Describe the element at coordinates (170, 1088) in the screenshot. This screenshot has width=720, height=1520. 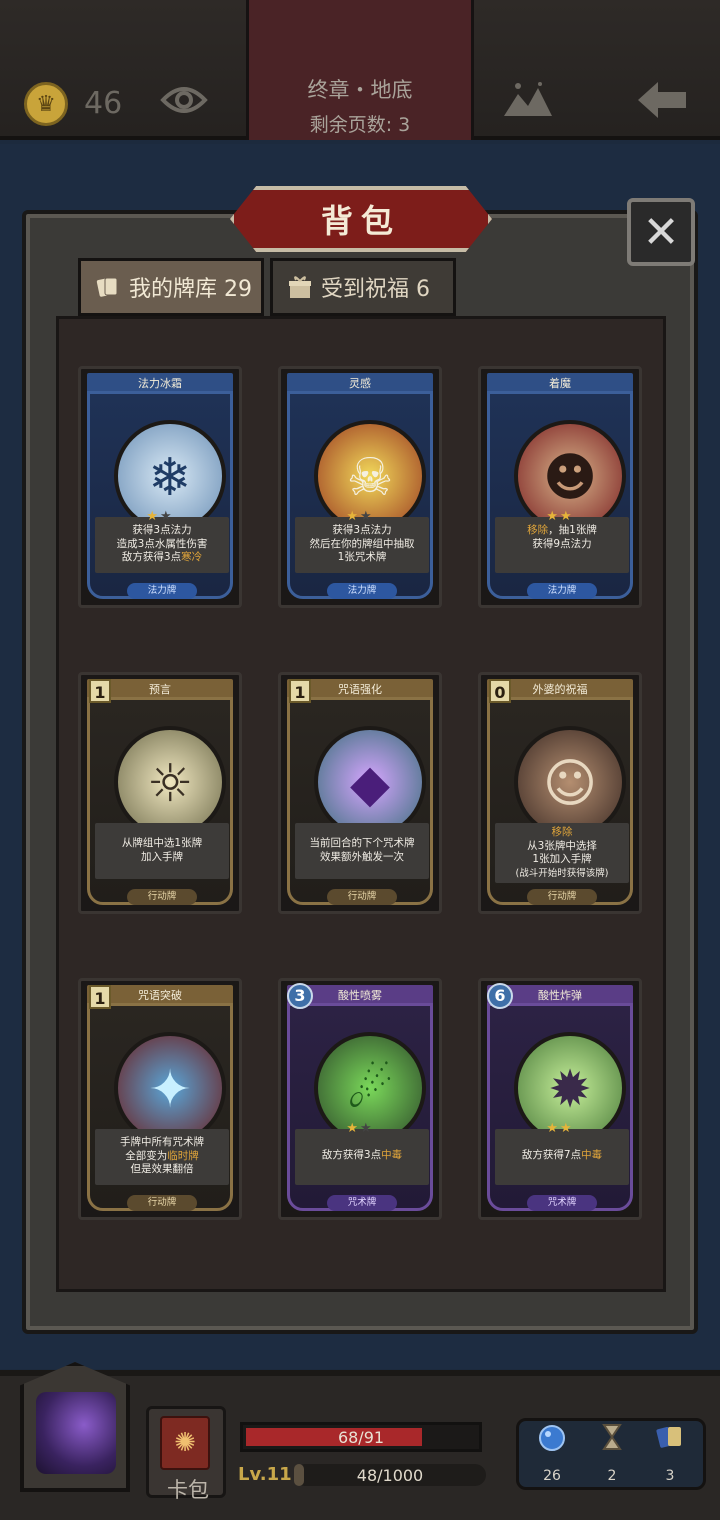
I see `card-art-mage: ✦` at that location.